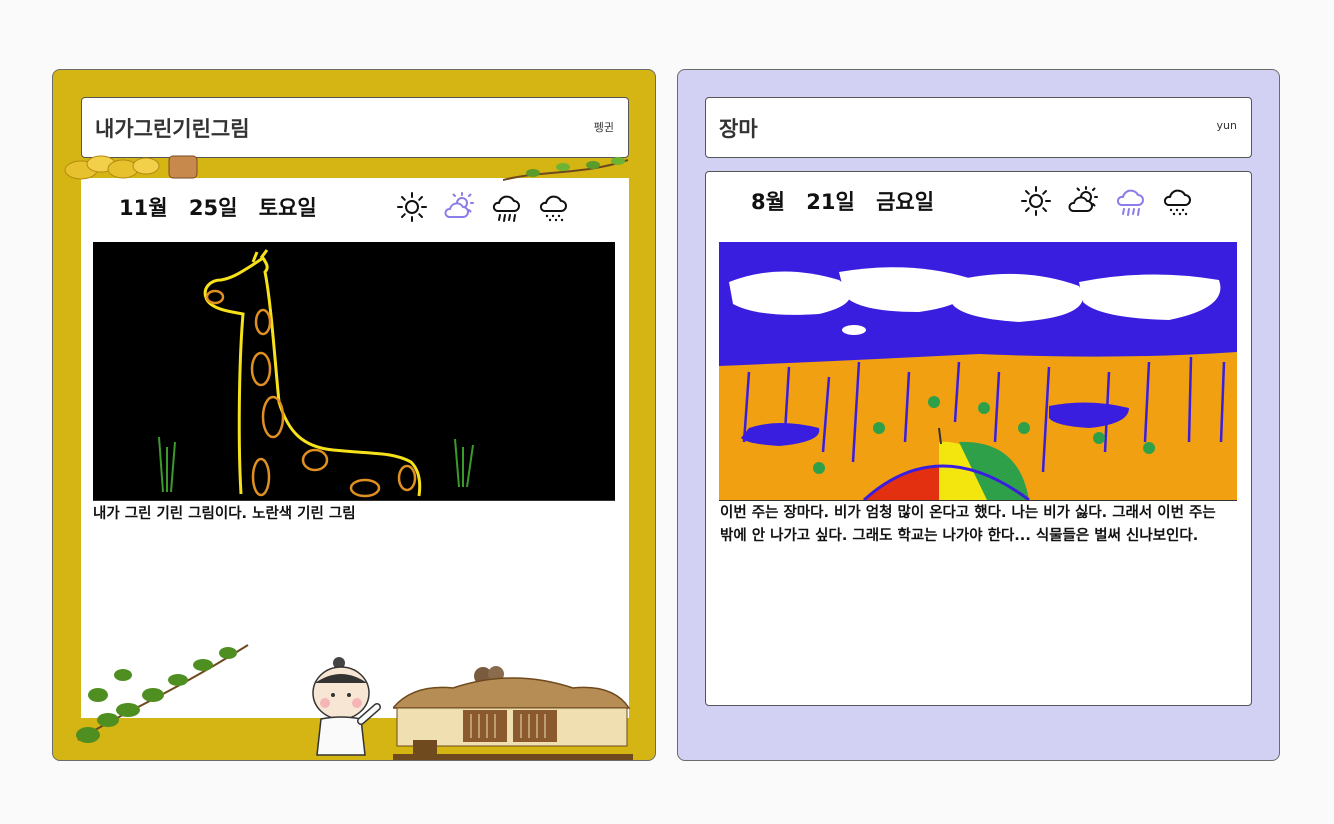 The image size is (1334, 824). What do you see at coordinates (172, 129) in the screenshot?
I see `diary-title: 내가그린기린그림` at bounding box center [172, 129].